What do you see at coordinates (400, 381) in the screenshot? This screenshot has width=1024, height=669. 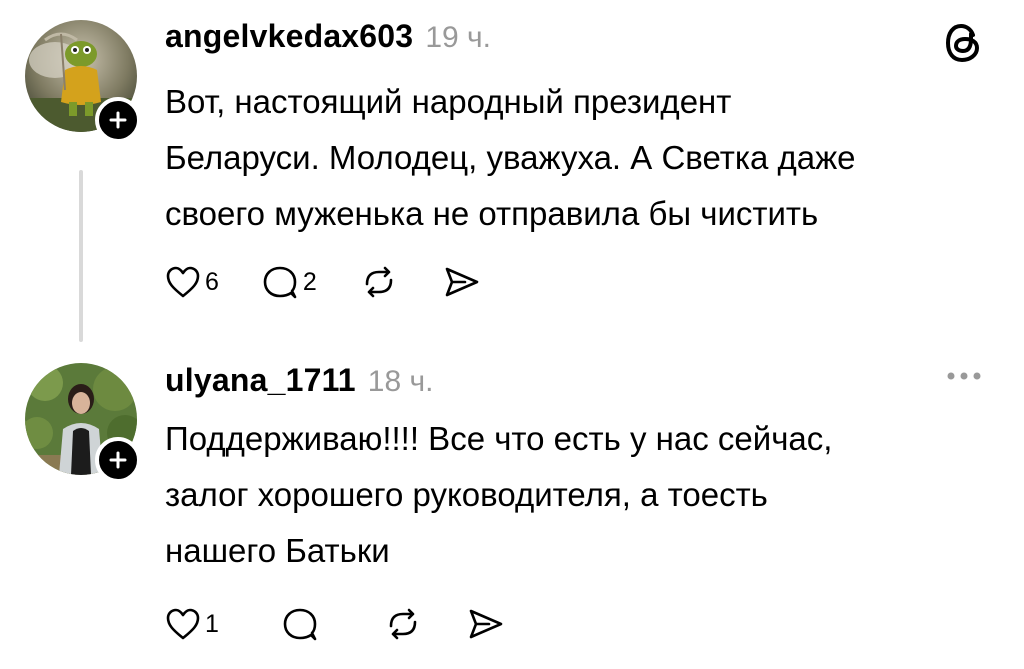 I see `timestamp: 18 ч.` at bounding box center [400, 381].